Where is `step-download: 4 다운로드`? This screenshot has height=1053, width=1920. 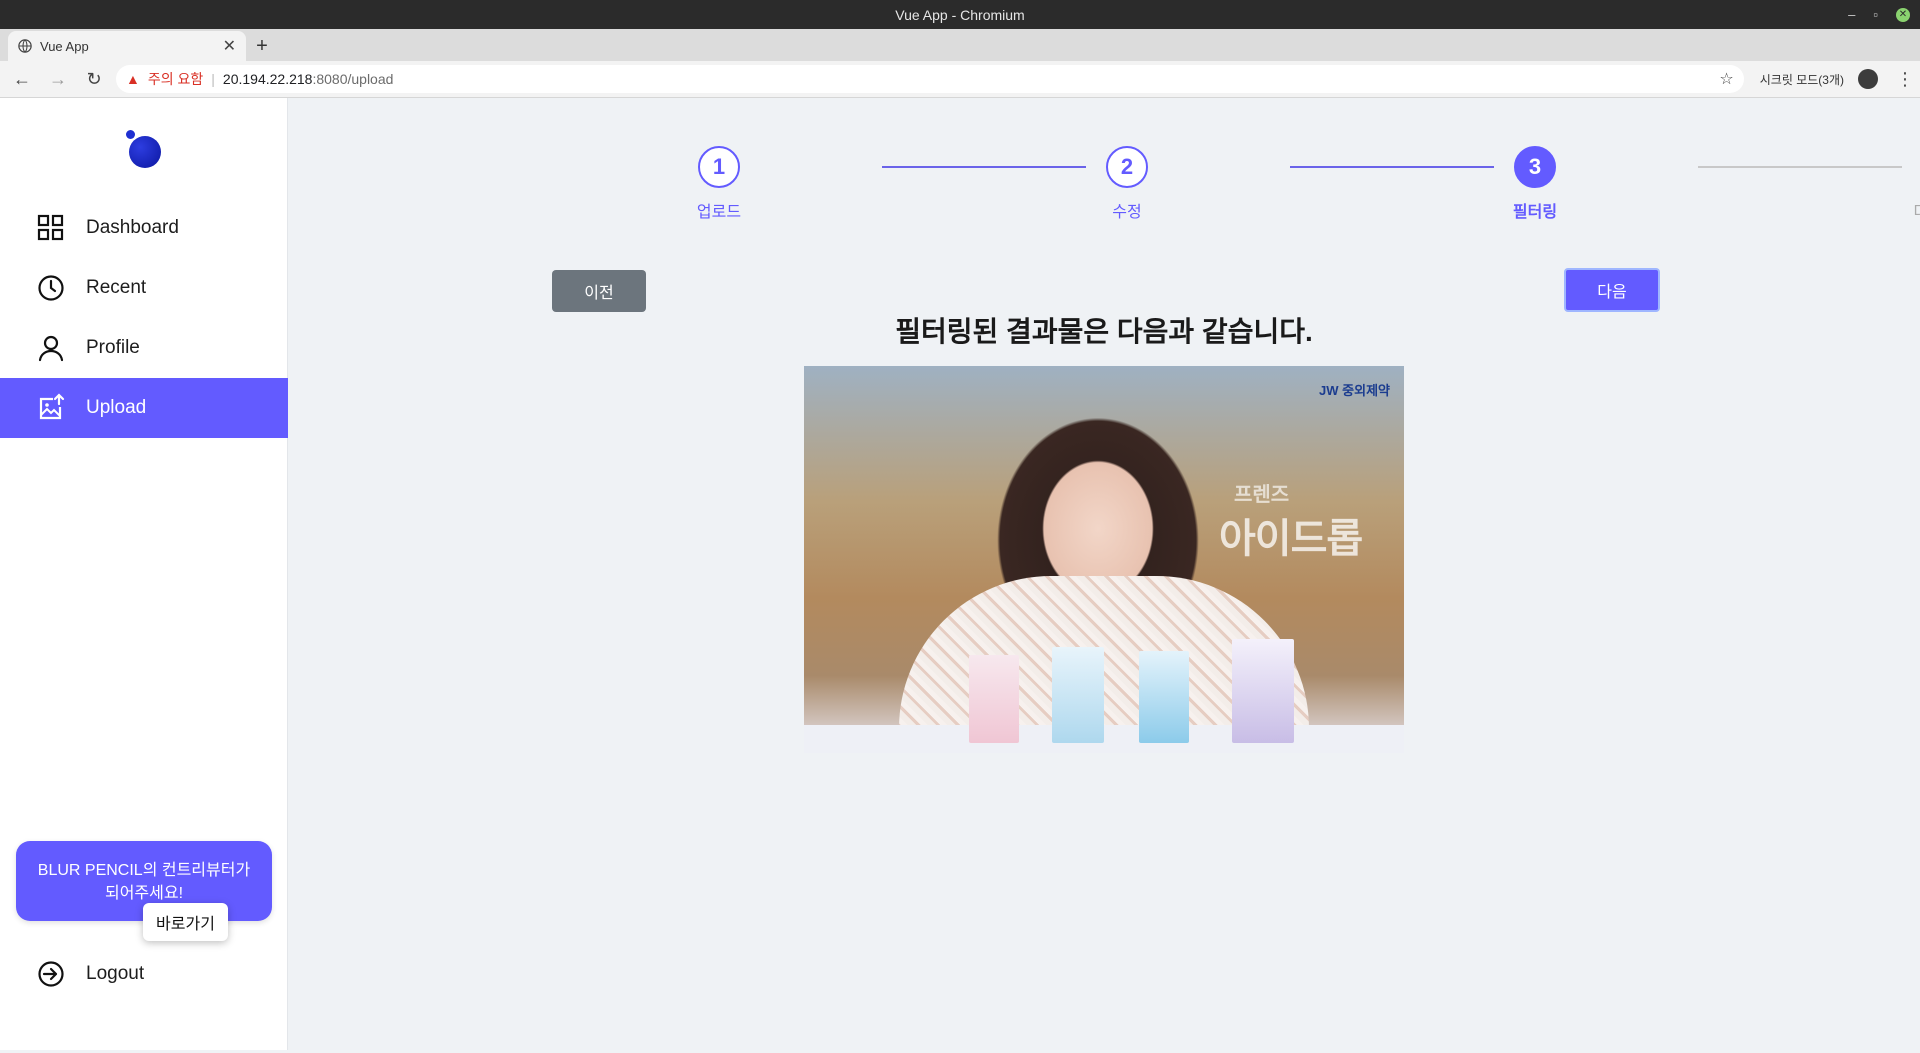
step-download: 4 다운로드 is located at coordinates (1901, 184).